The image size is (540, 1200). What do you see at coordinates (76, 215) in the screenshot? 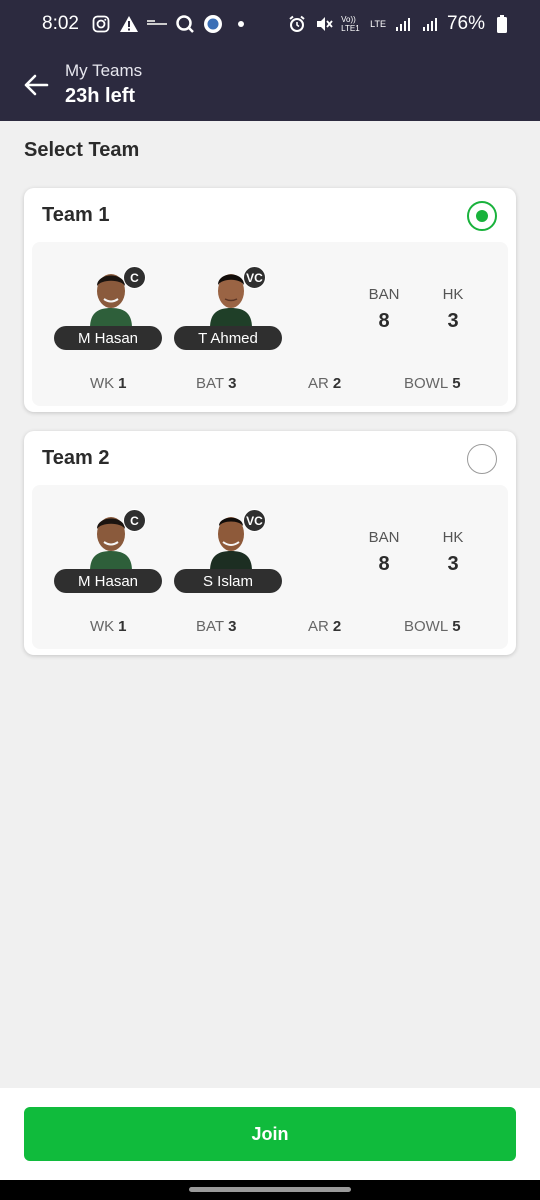
I see `team-name: Team 1` at bounding box center [76, 215].